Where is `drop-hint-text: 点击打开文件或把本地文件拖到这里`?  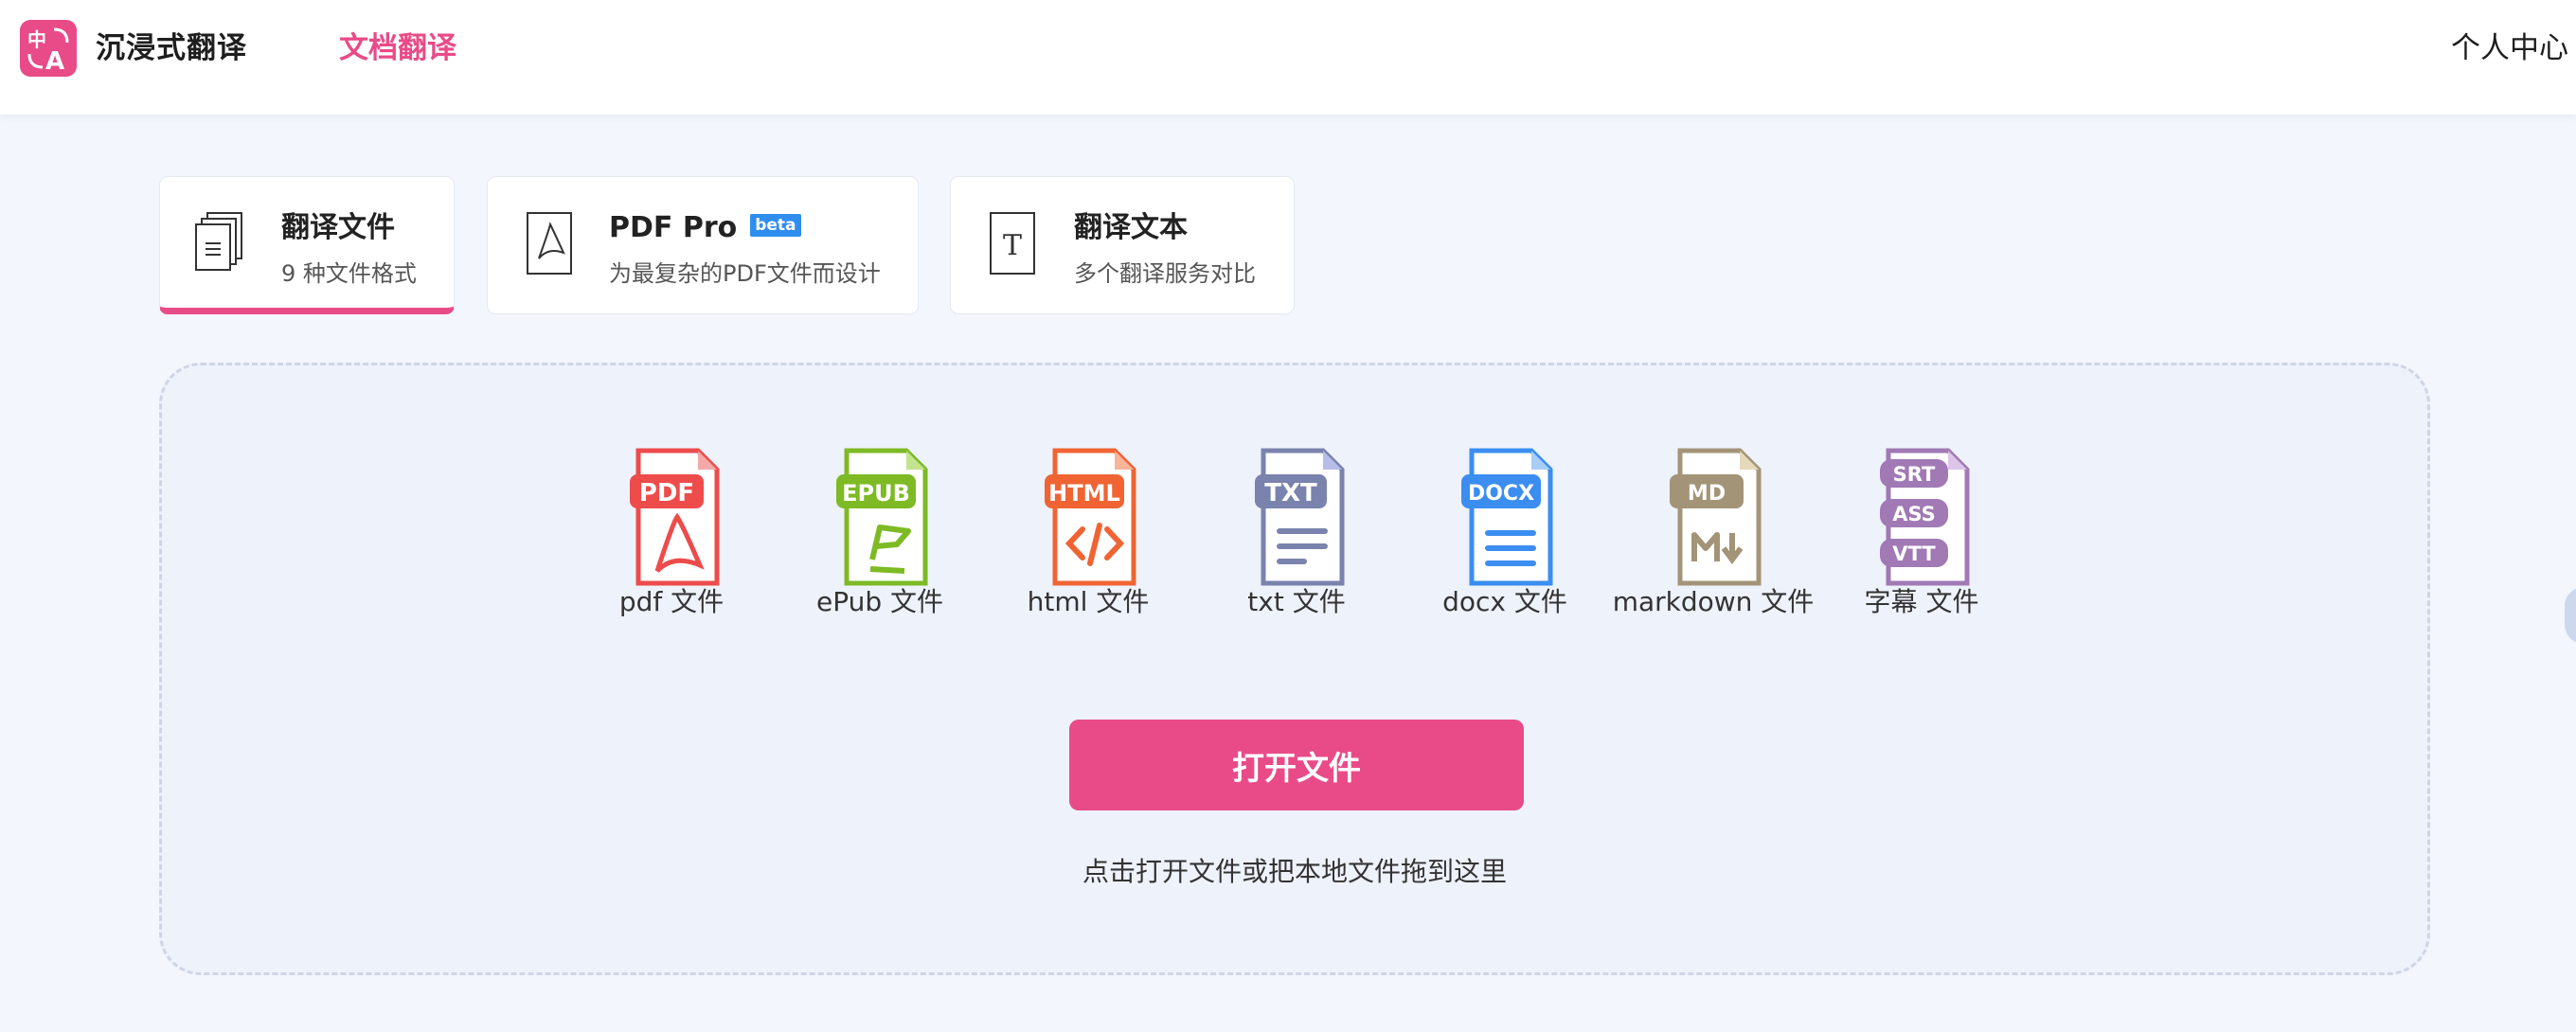 drop-hint-text: 点击打开文件或把本地文件拖到这里 is located at coordinates (1294, 872).